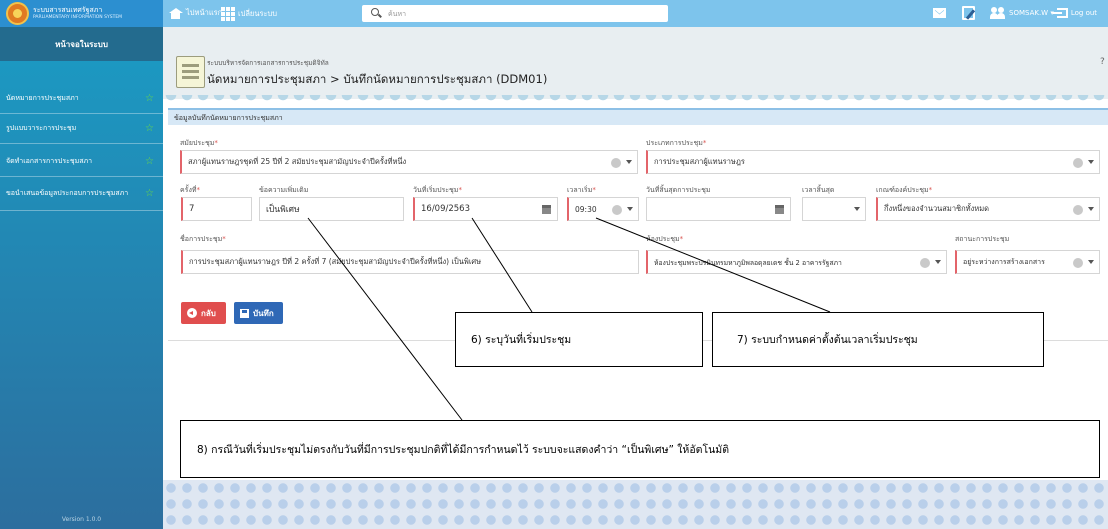 The height and width of the screenshot is (529, 1108). Describe the element at coordinates (579, 339) in the screenshot. I see `callout-6: 6) ระบุวันที่เริ่มประชุม` at that location.